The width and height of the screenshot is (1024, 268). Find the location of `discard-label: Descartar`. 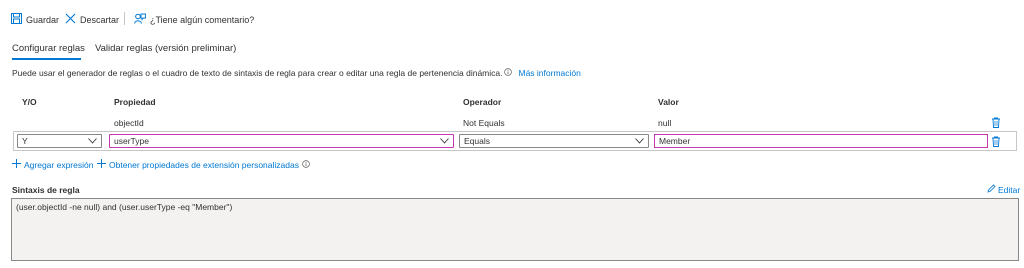

discard-label: Descartar is located at coordinates (100, 19).